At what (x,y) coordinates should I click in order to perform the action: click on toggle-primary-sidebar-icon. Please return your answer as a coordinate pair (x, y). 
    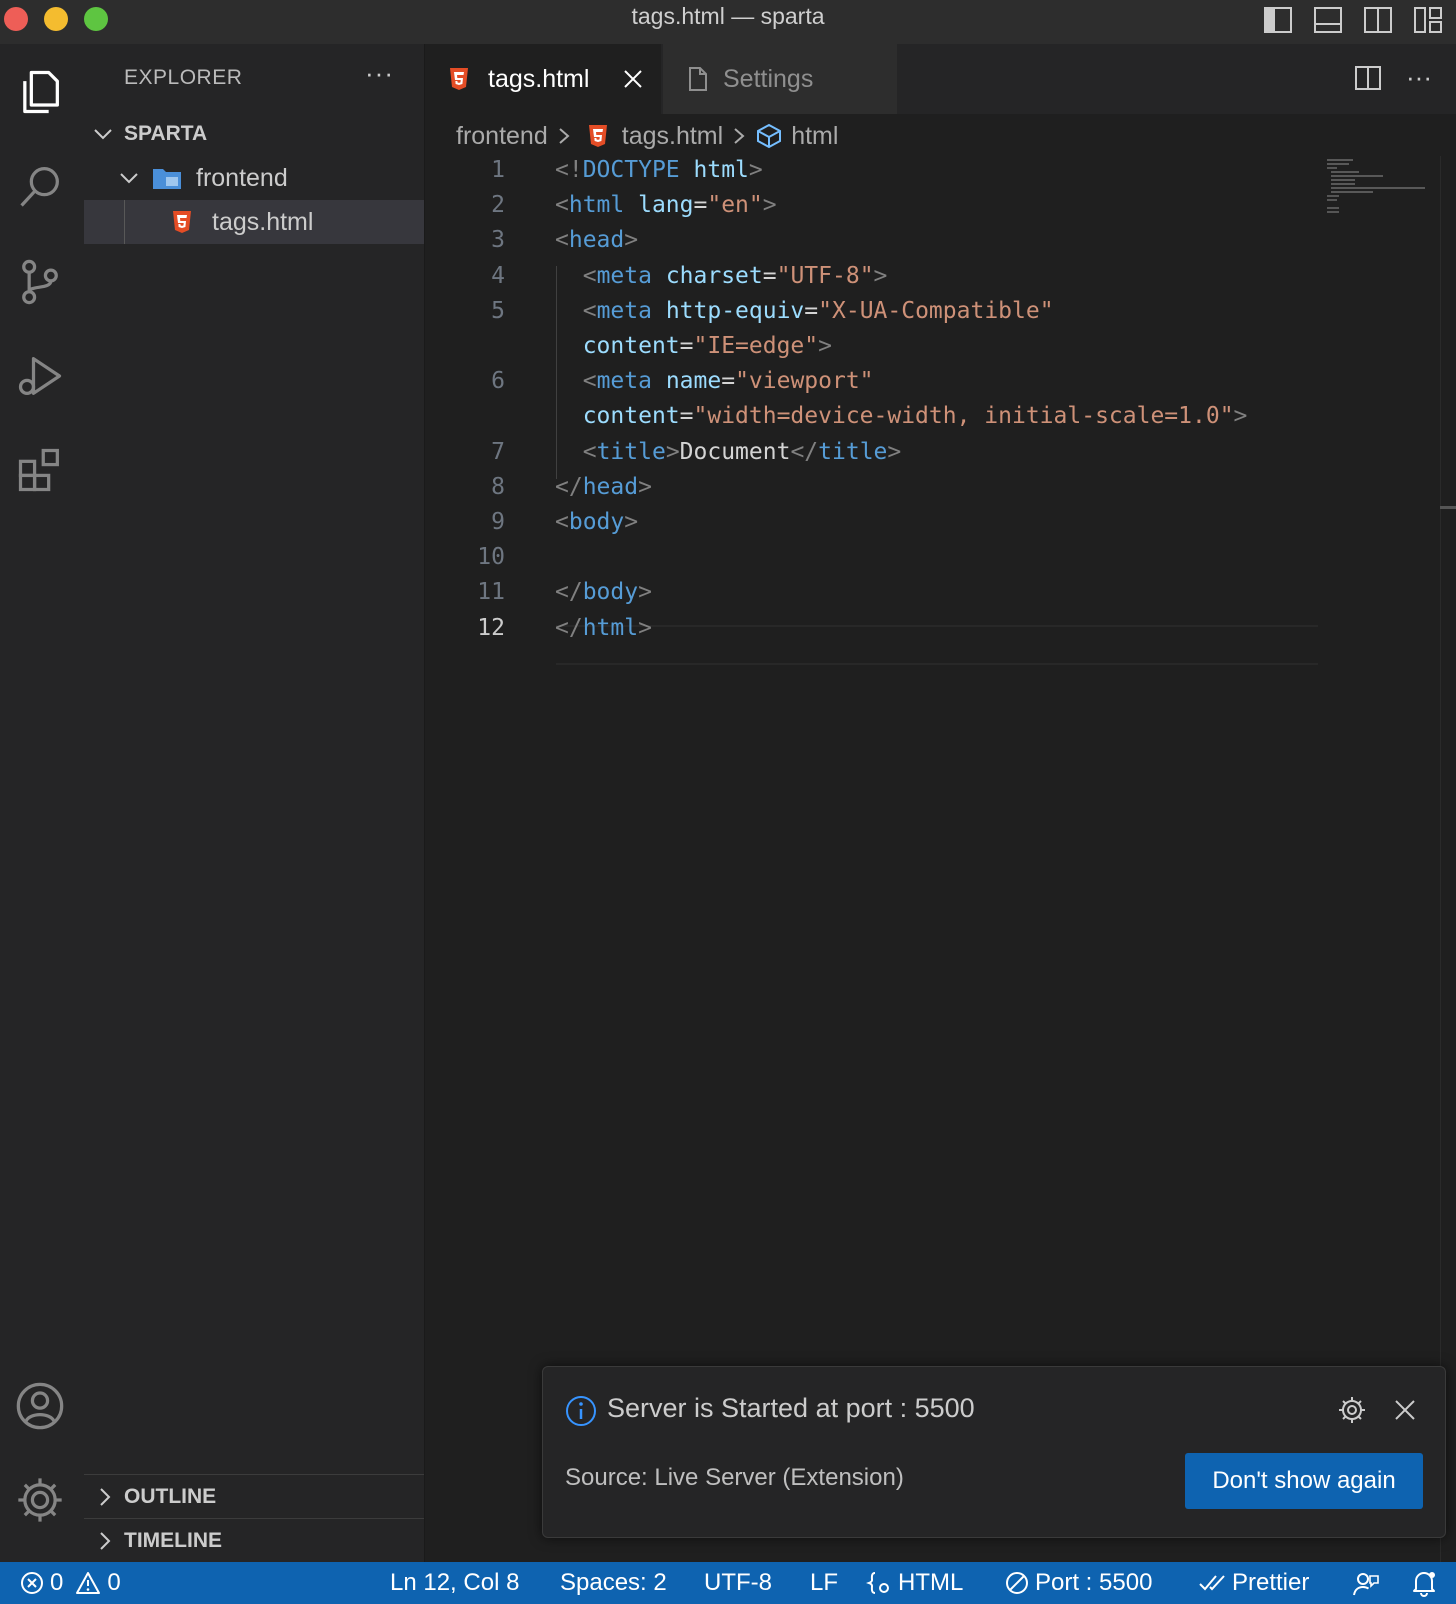
    Looking at the image, I should click on (1278, 20).